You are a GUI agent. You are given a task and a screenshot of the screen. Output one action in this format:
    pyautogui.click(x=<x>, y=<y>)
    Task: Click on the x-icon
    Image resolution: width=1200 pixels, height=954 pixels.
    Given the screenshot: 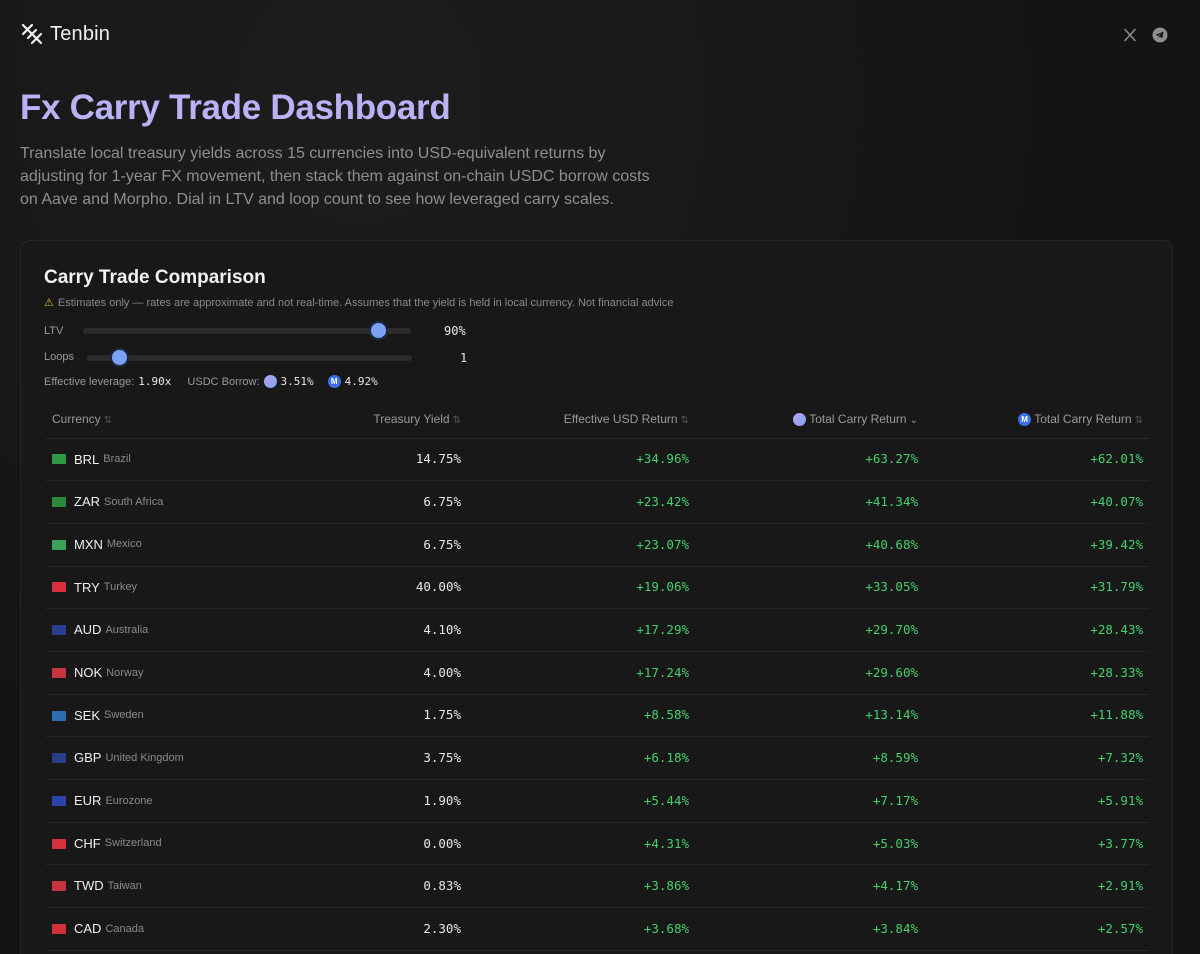 What is the action you would take?
    pyautogui.click(x=1130, y=35)
    